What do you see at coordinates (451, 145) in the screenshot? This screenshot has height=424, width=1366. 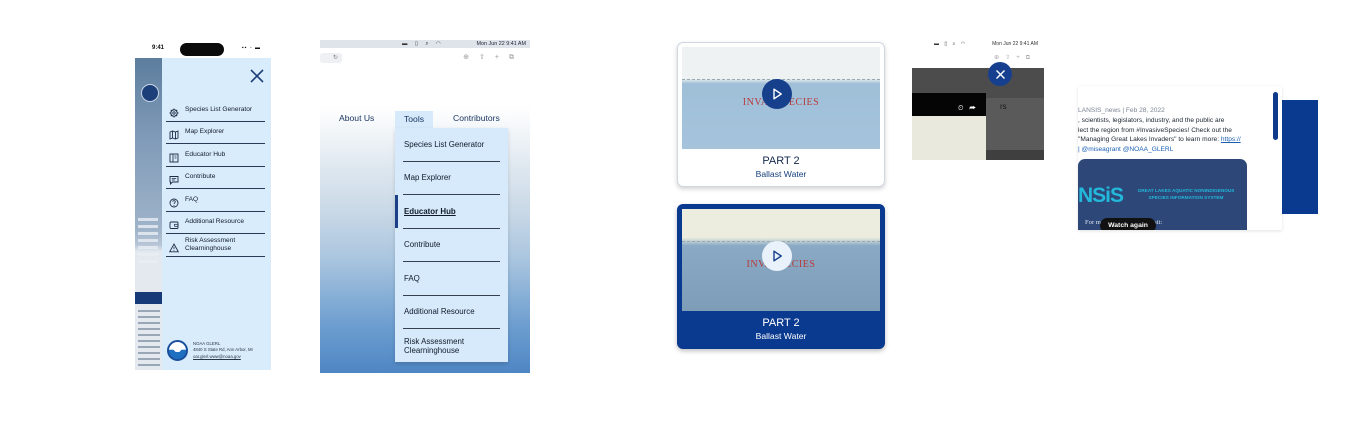 I see `dropdown-item-species-list-generator: Species List Generator` at bounding box center [451, 145].